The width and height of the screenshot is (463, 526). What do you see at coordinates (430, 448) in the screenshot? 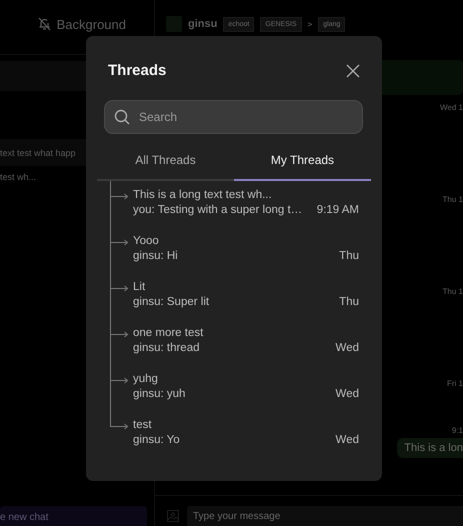
I see `message-bubble: This is a lon` at bounding box center [430, 448].